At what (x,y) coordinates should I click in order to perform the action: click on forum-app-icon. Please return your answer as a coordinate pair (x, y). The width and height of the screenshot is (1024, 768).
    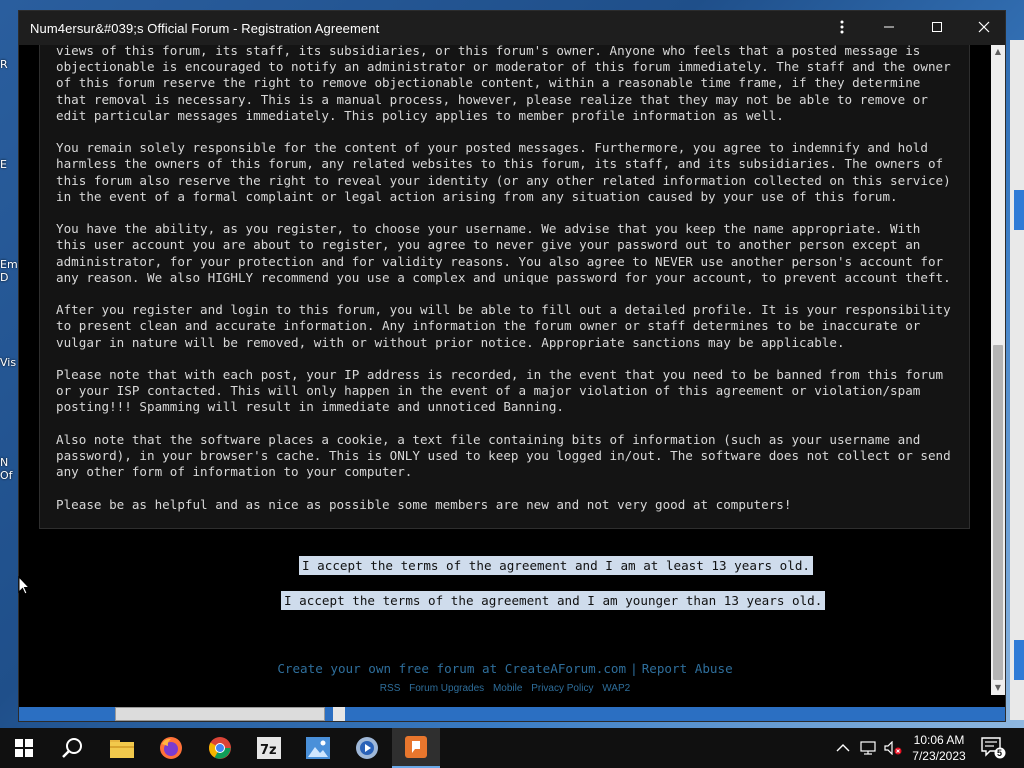
    Looking at the image, I should click on (416, 747).